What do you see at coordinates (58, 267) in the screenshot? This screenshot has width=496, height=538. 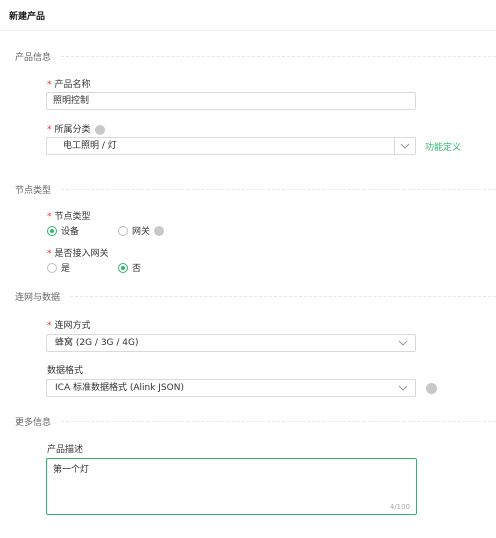 I see `radio-yes: 是` at bounding box center [58, 267].